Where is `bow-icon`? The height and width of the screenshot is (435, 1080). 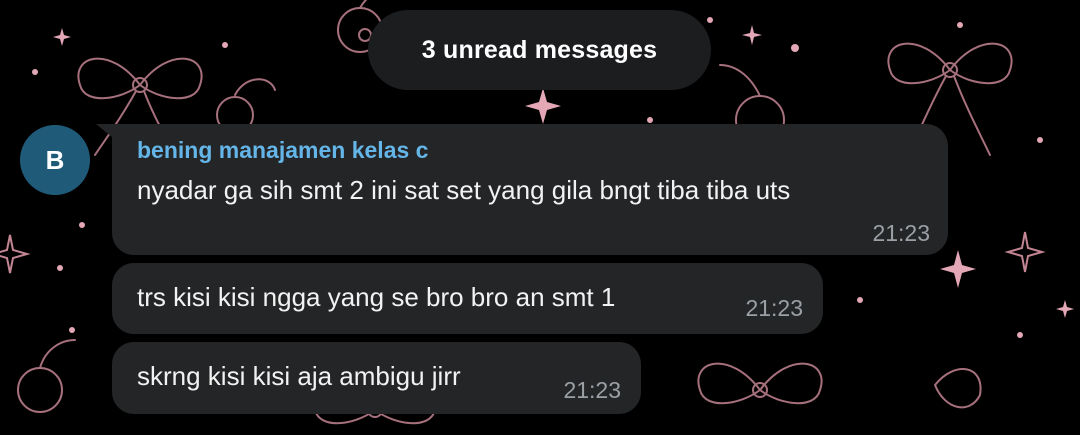 bow-icon is located at coordinates (760, 383).